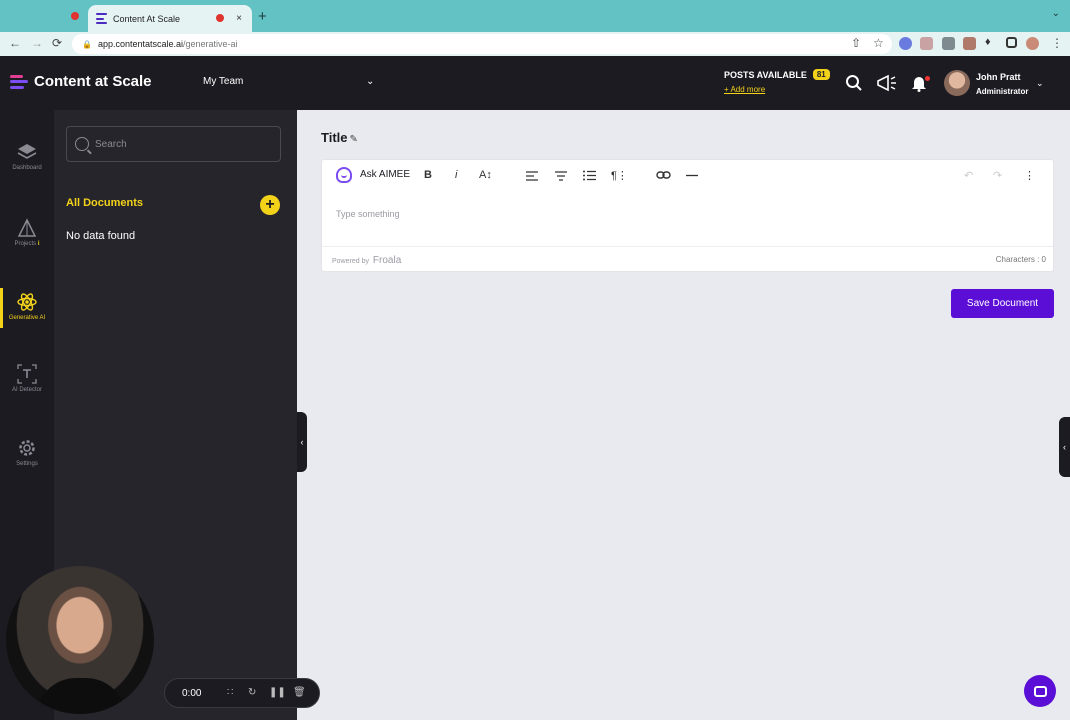  What do you see at coordinates (1002, 91) in the screenshot?
I see `user-role: Administrator` at bounding box center [1002, 91].